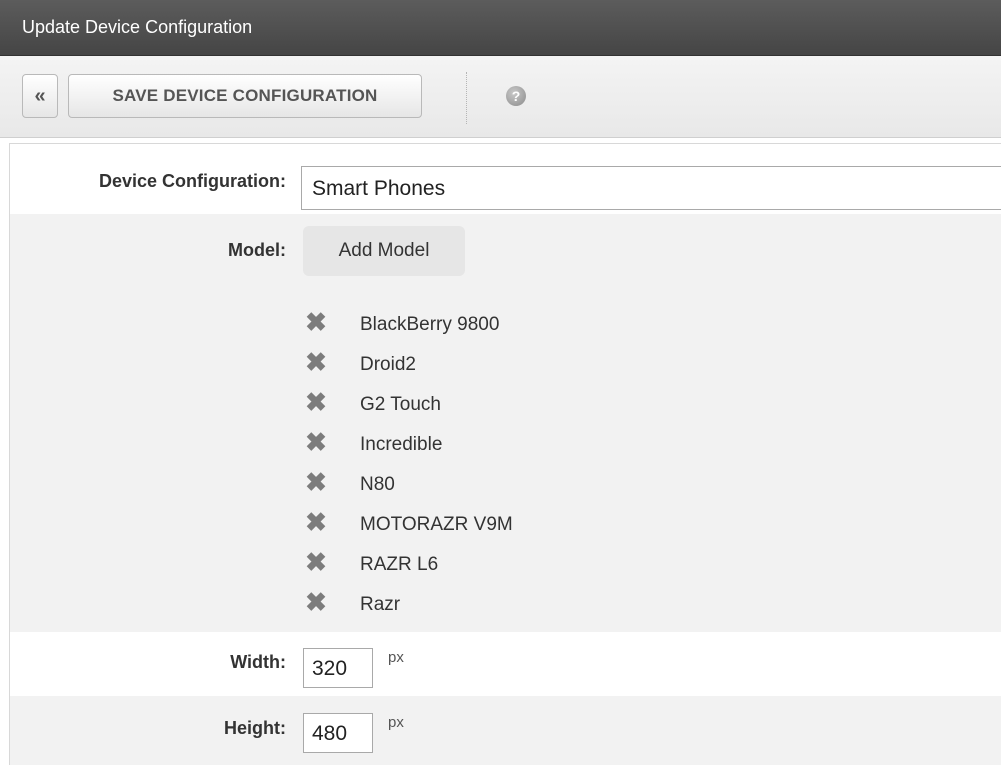 This screenshot has width=1001, height=765. I want to click on toolbar-divider, so click(466, 98).